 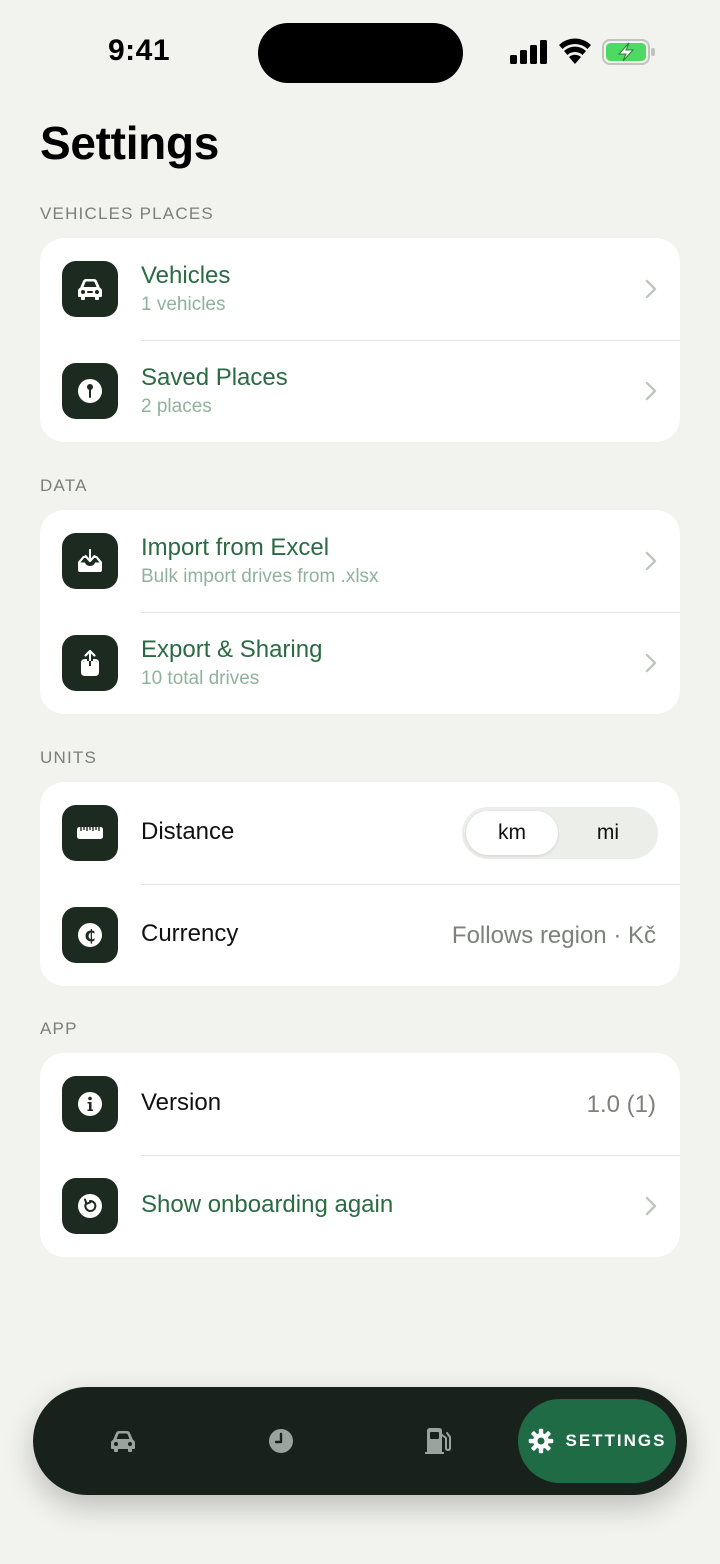 What do you see at coordinates (139, 50) in the screenshot?
I see `status-time: 9:41` at bounding box center [139, 50].